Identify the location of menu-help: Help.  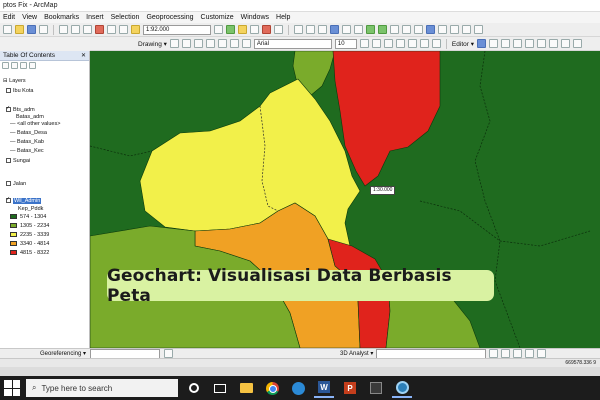
(283, 17).